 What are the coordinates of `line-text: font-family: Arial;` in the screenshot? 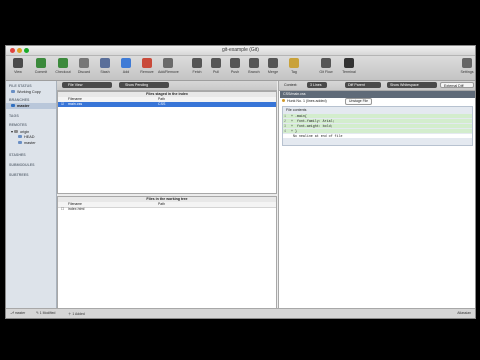 It's located at (314, 121).